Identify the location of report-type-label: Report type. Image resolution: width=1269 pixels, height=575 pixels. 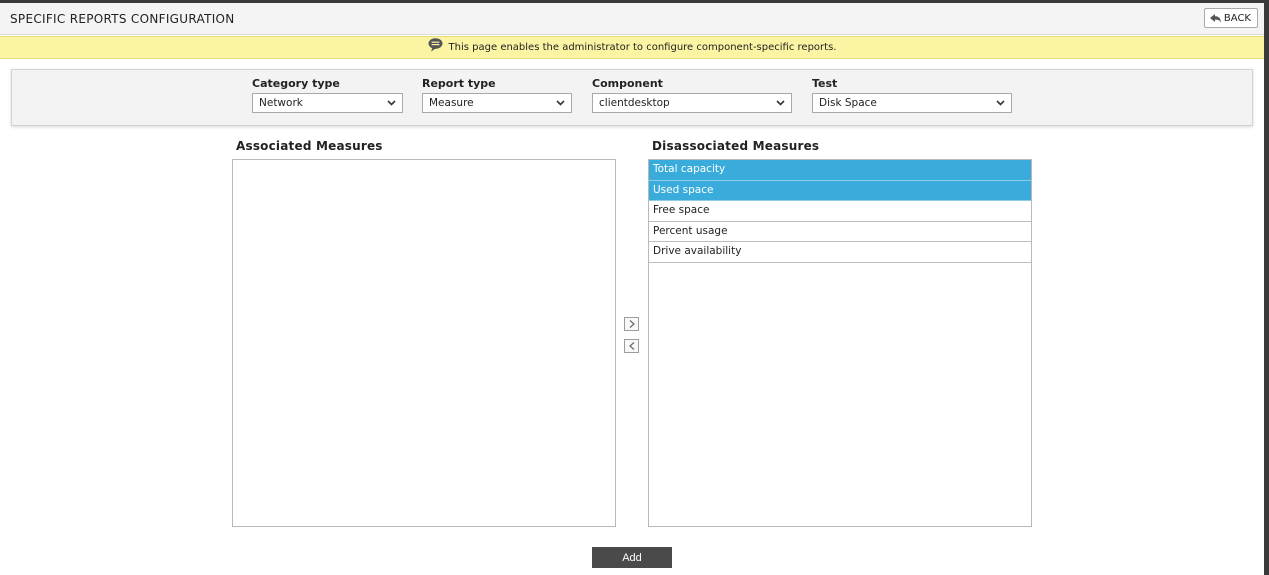
(459, 83).